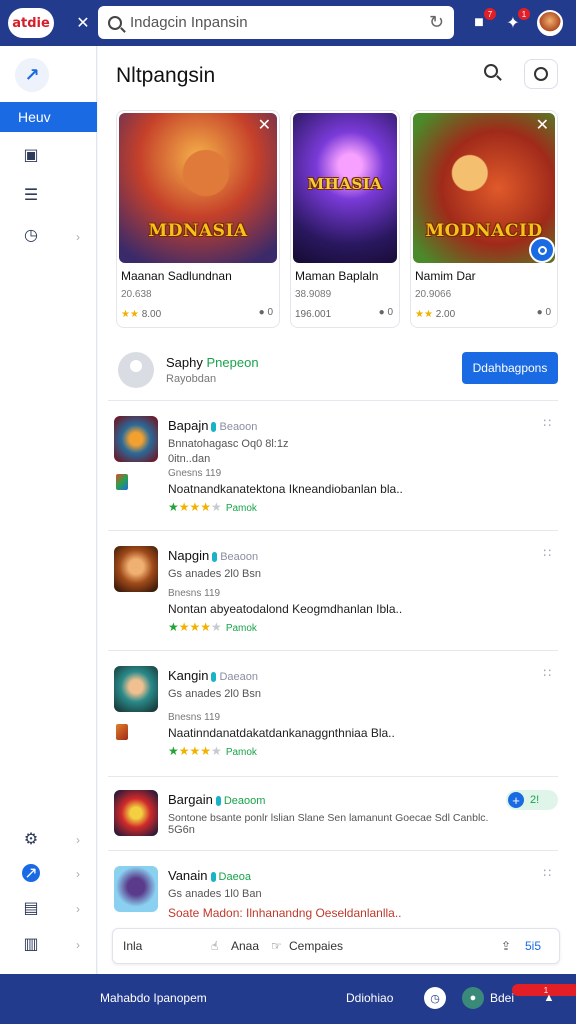 This screenshot has width=576, height=1024. I want to click on messages-icon: ✦ 1, so click(515, 22).